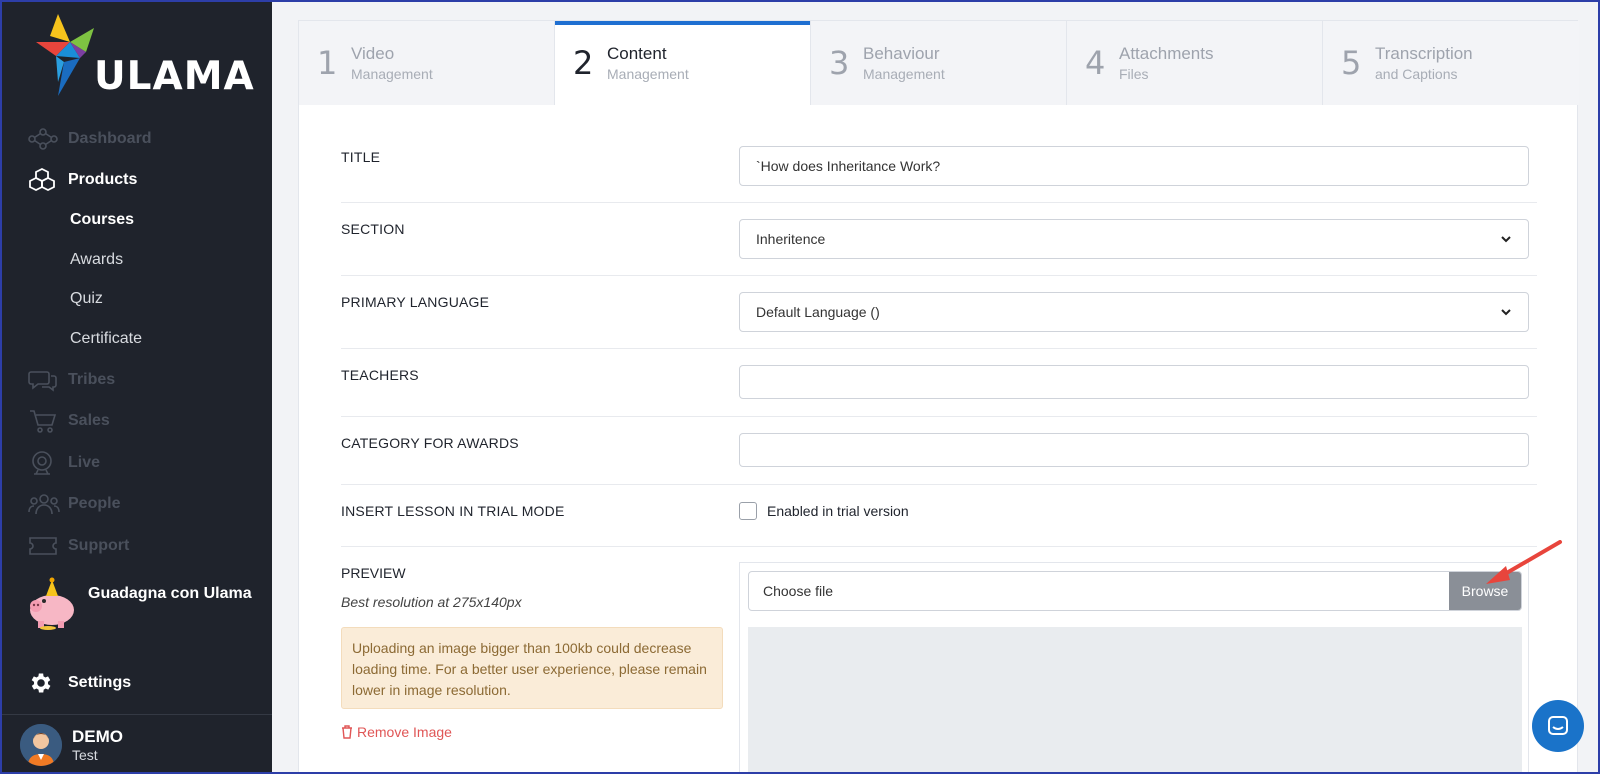 Image resolution: width=1600 pixels, height=774 pixels. I want to click on preview-label: PREVIEW, so click(373, 573).